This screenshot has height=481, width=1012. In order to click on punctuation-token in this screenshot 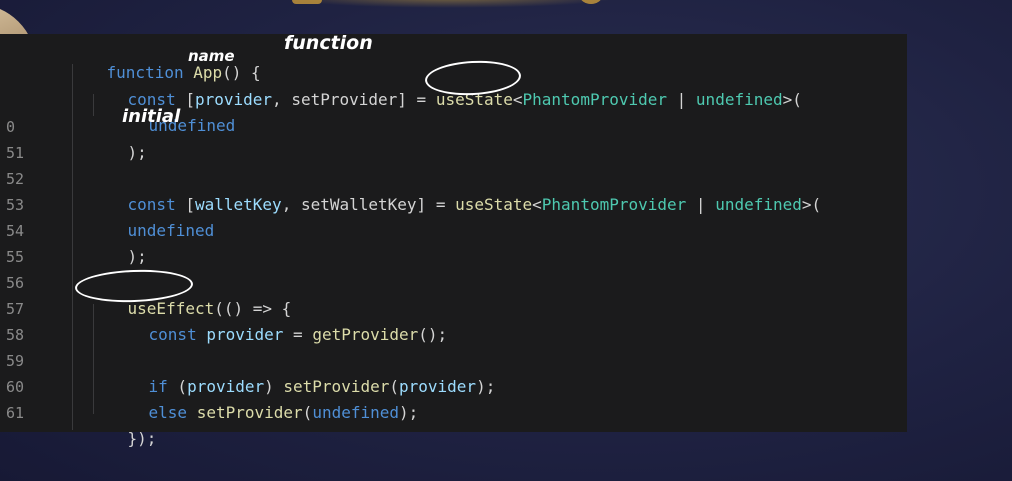, I will do `click(192, 412)`.